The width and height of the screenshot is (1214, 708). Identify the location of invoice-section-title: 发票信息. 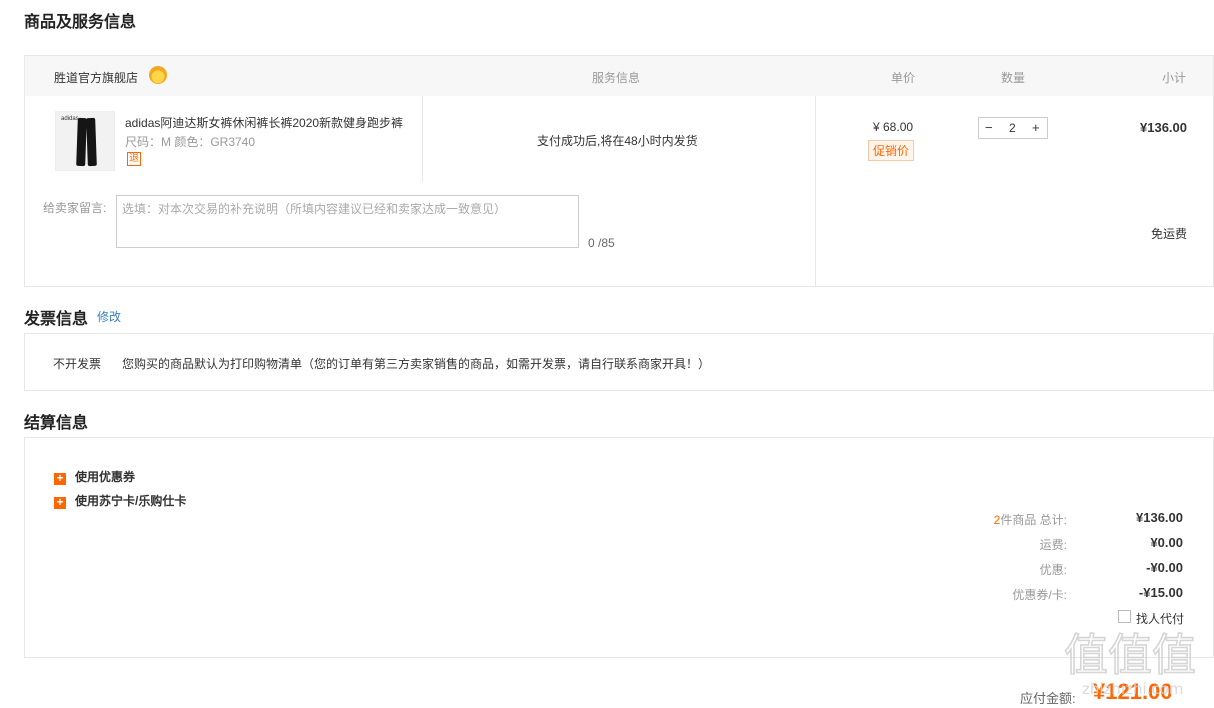
(56, 319).